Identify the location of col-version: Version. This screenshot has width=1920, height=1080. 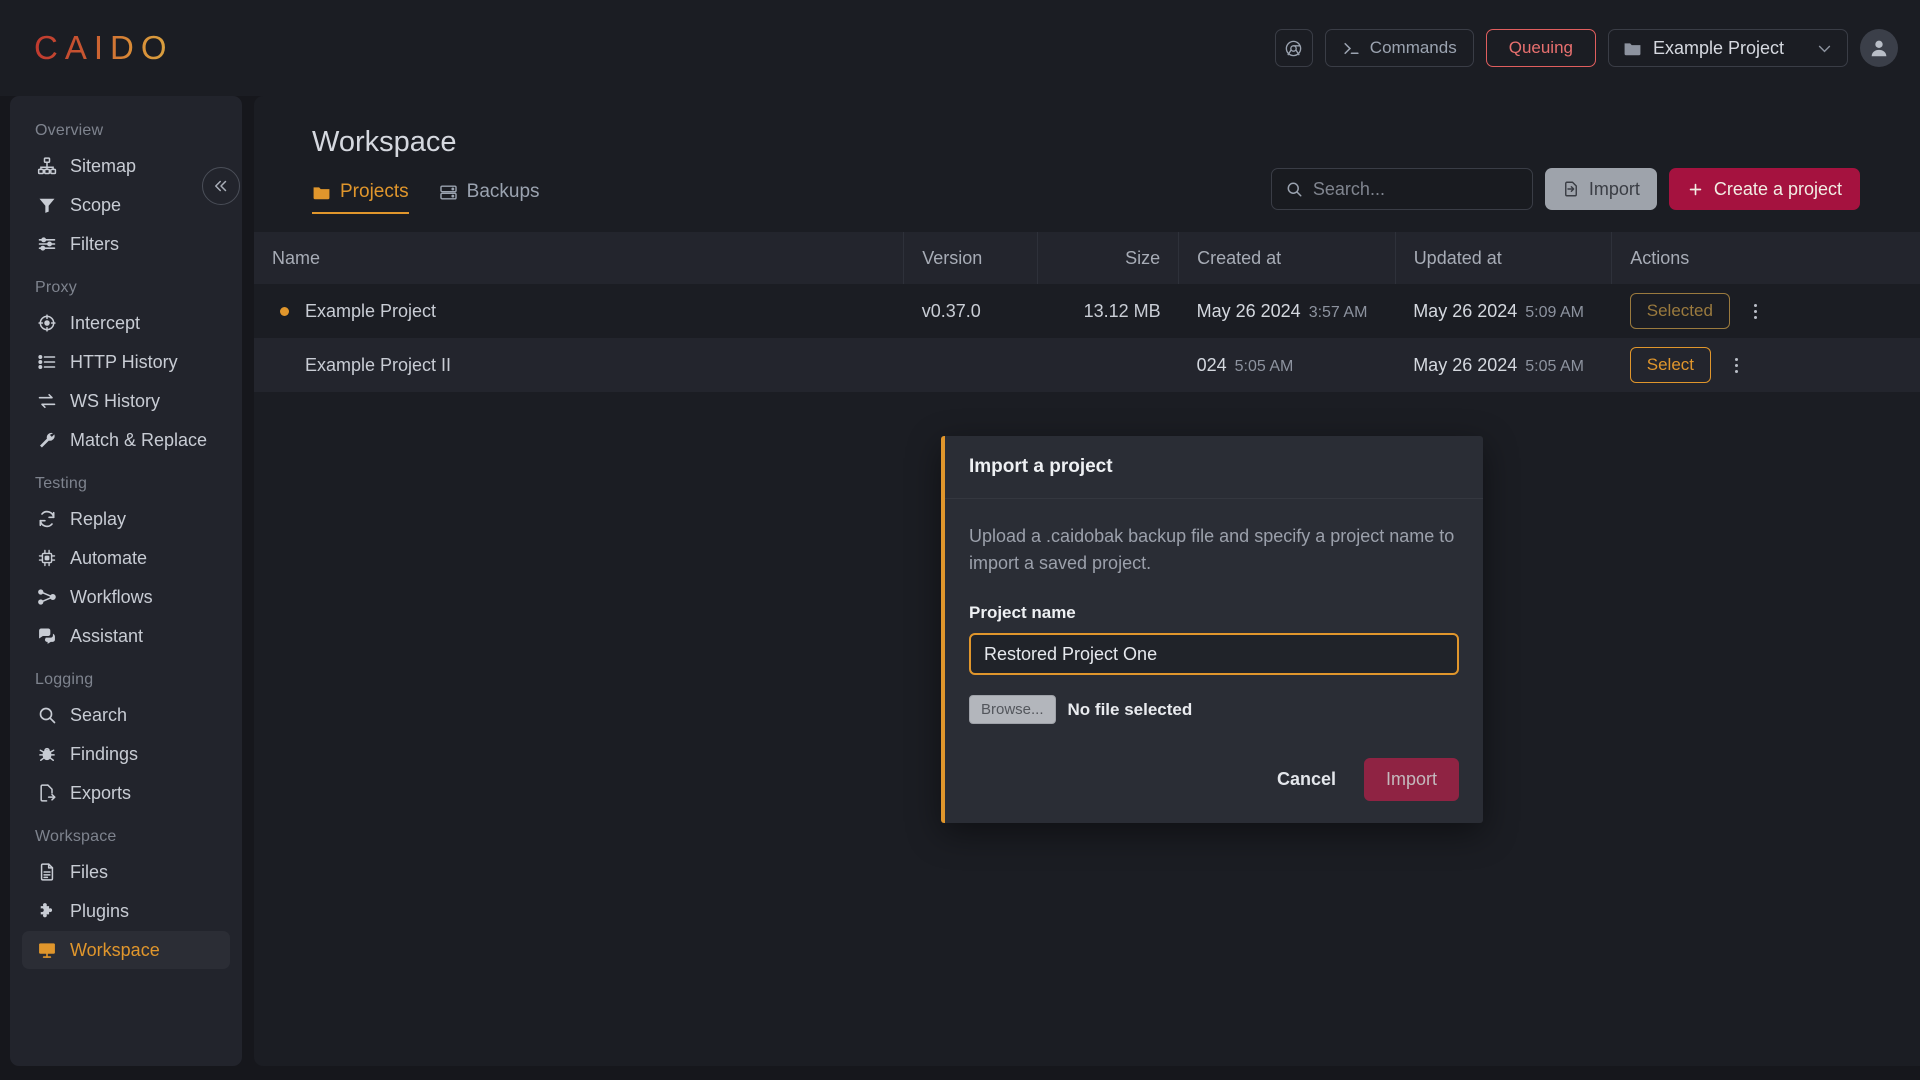
(970, 258).